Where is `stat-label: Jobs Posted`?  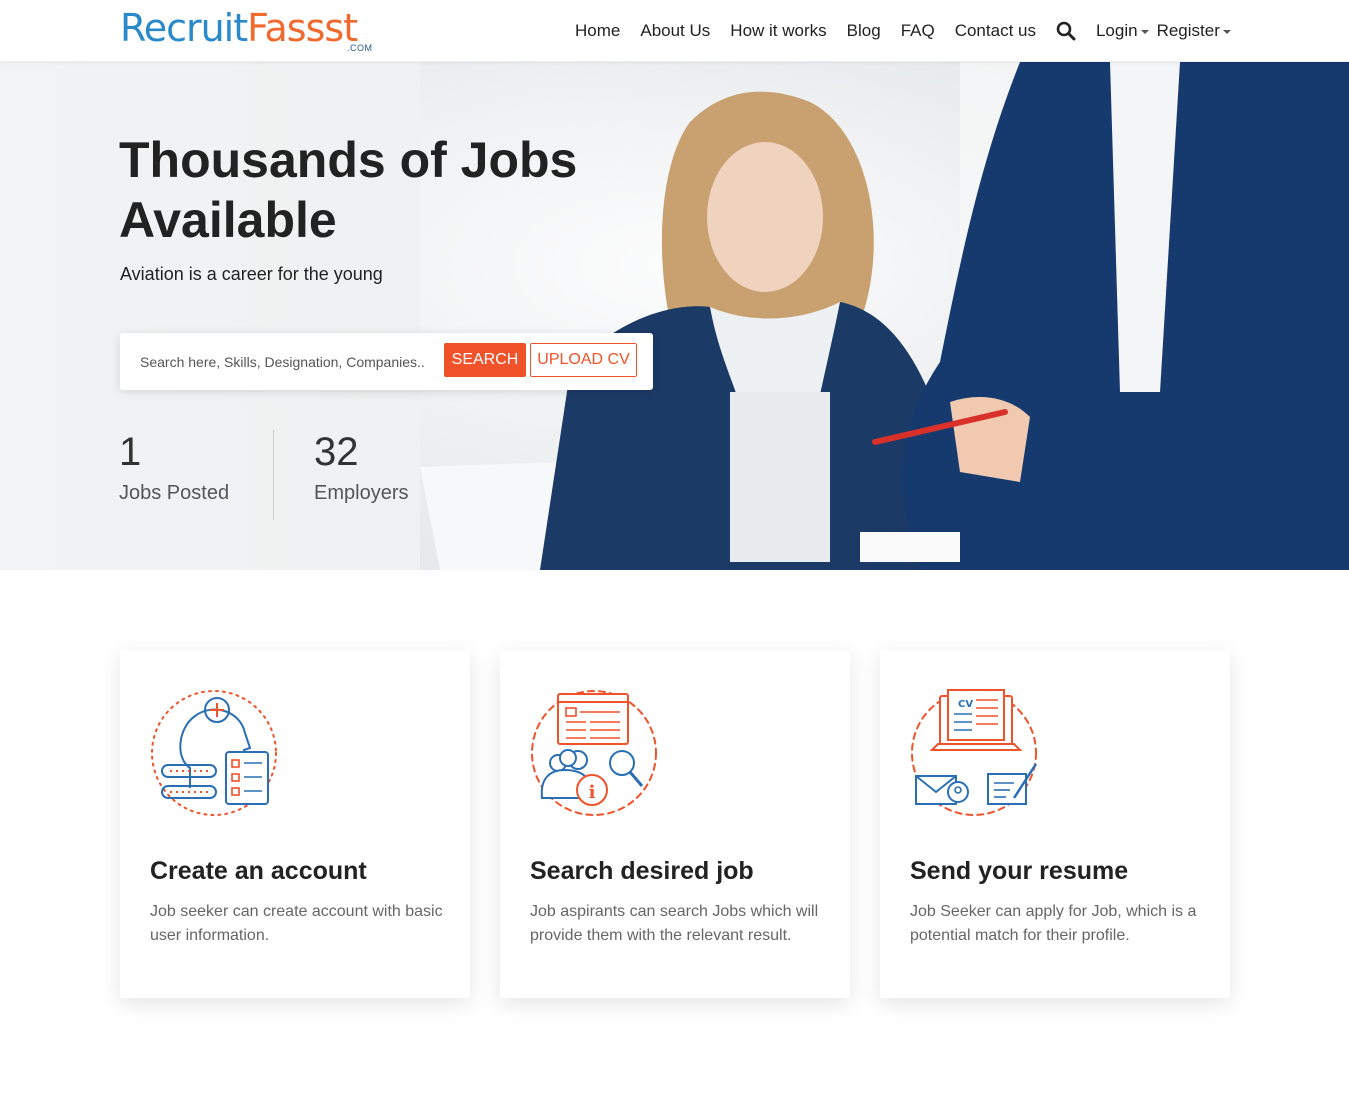
stat-label: Jobs Posted is located at coordinates (174, 493).